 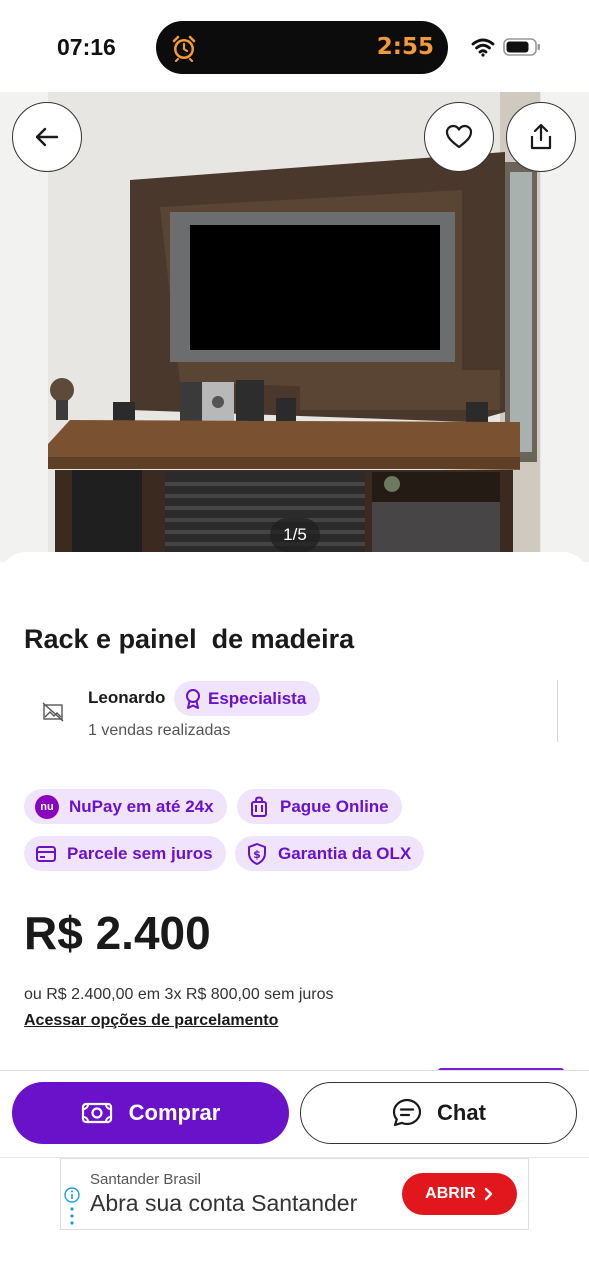 What do you see at coordinates (189, 639) in the screenshot?
I see `listing-title: Rack e painel de madeira` at bounding box center [189, 639].